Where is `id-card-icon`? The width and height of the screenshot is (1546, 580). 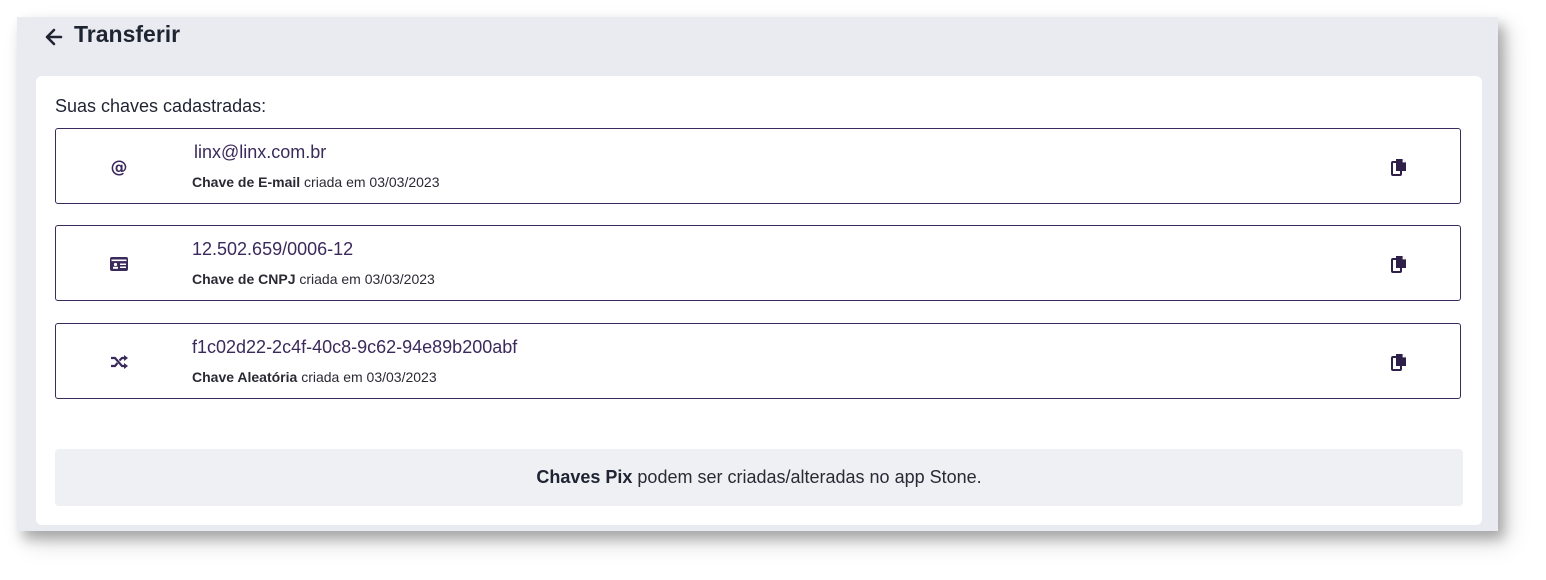
id-card-icon is located at coordinates (119, 264).